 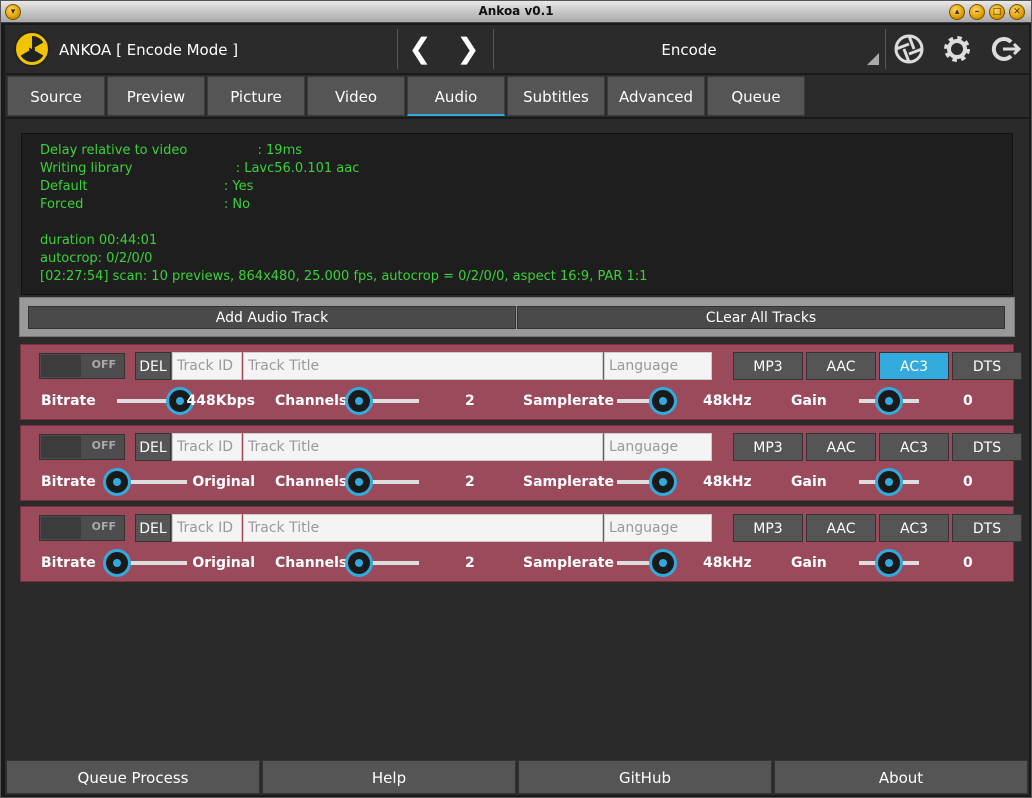 I want to click on tab-subtitles: Subtitles, so click(x=556, y=96).